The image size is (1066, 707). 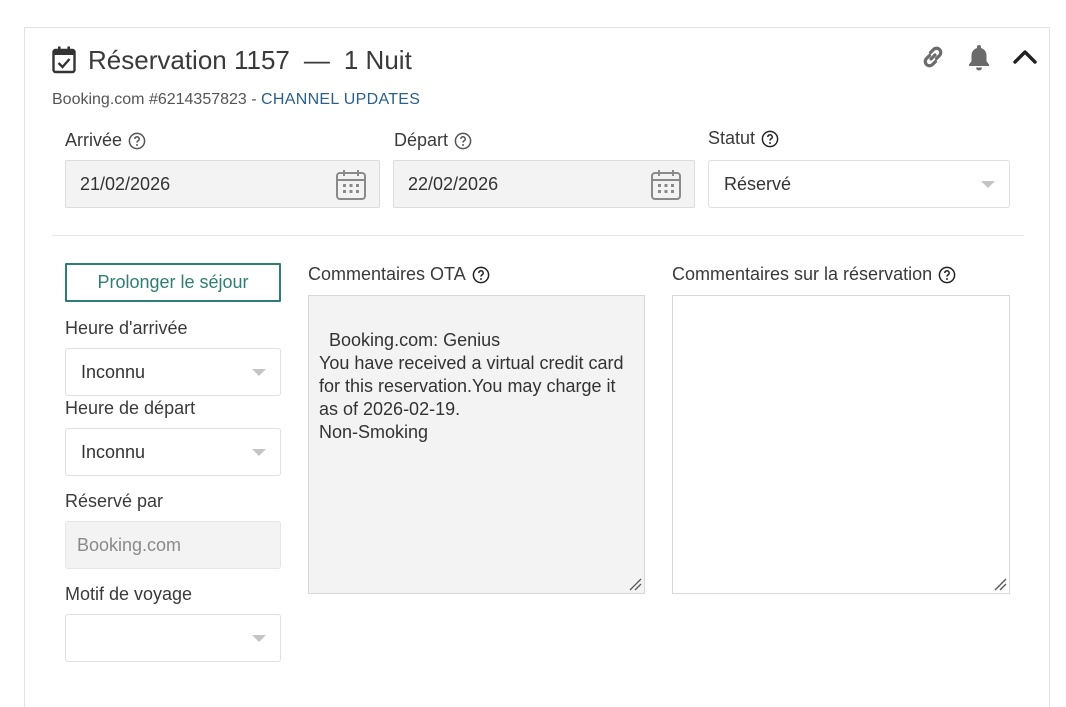 What do you see at coordinates (222, 184) in the screenshot?
I see `arrival-date-input: 21/02/2026` at bounding box center [222, 184].